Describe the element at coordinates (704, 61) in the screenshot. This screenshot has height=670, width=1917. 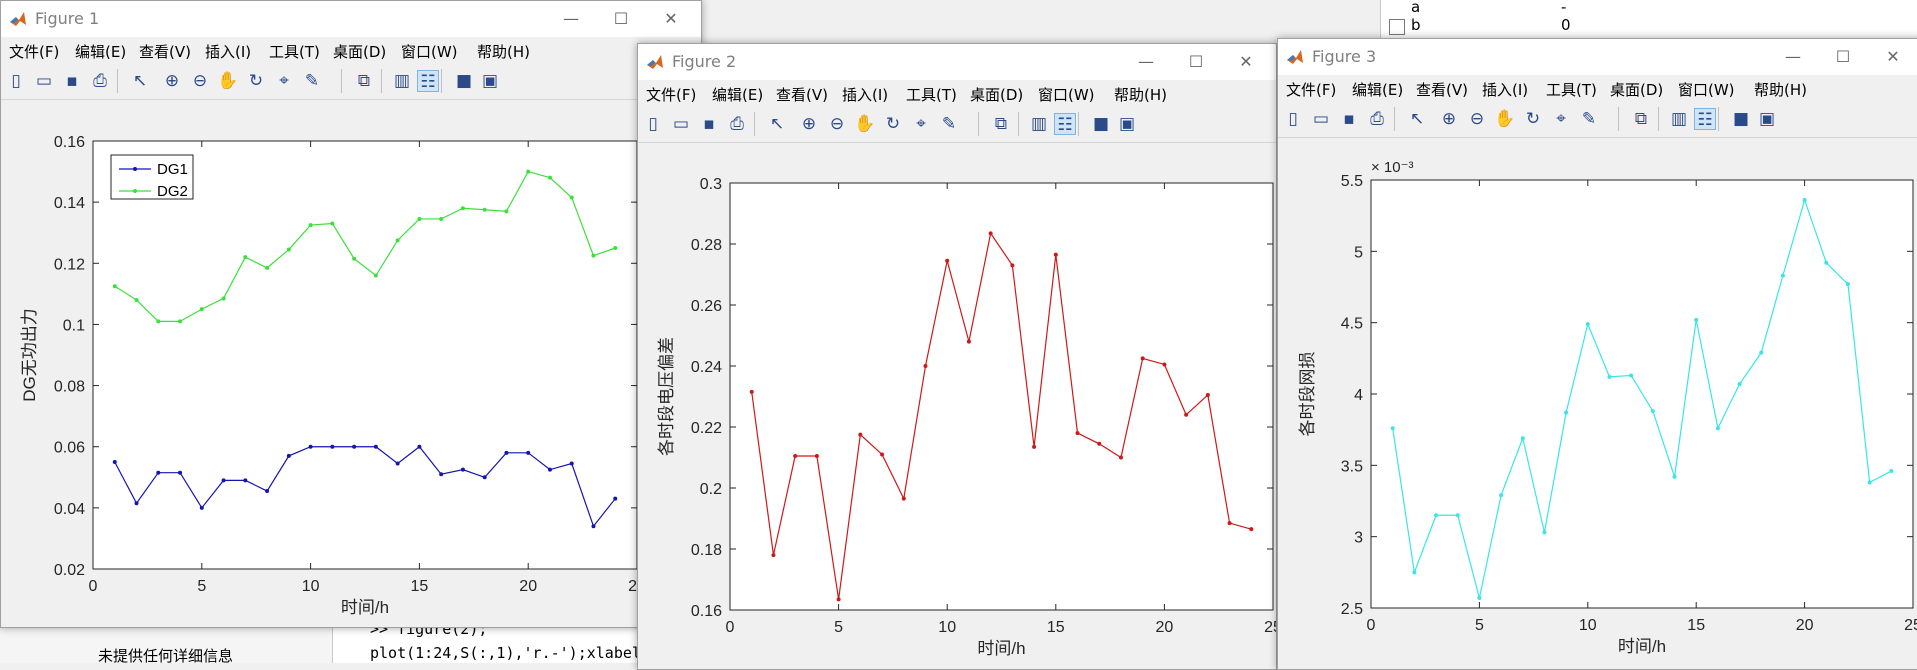
I see `window-title: Figure 2` at that location.